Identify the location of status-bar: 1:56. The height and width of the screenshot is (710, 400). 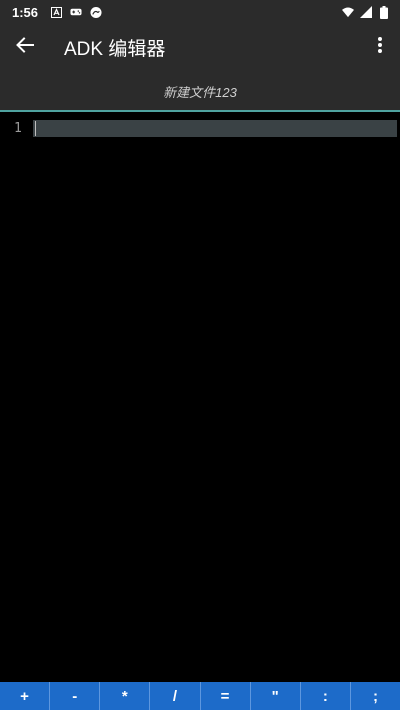
(200, 12).